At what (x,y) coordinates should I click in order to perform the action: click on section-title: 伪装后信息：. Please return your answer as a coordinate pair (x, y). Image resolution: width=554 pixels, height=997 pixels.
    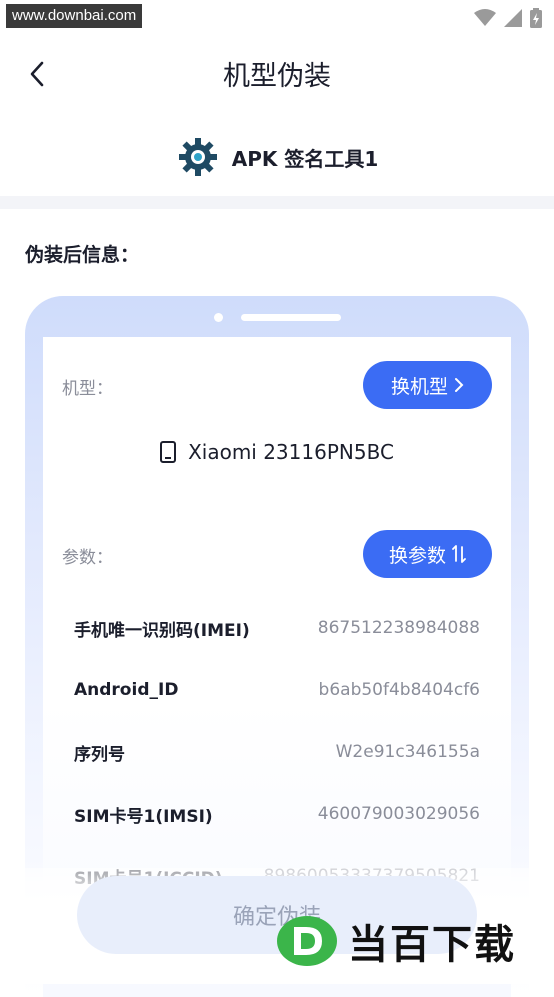
    Looking at the image, I should click on (82, 255).